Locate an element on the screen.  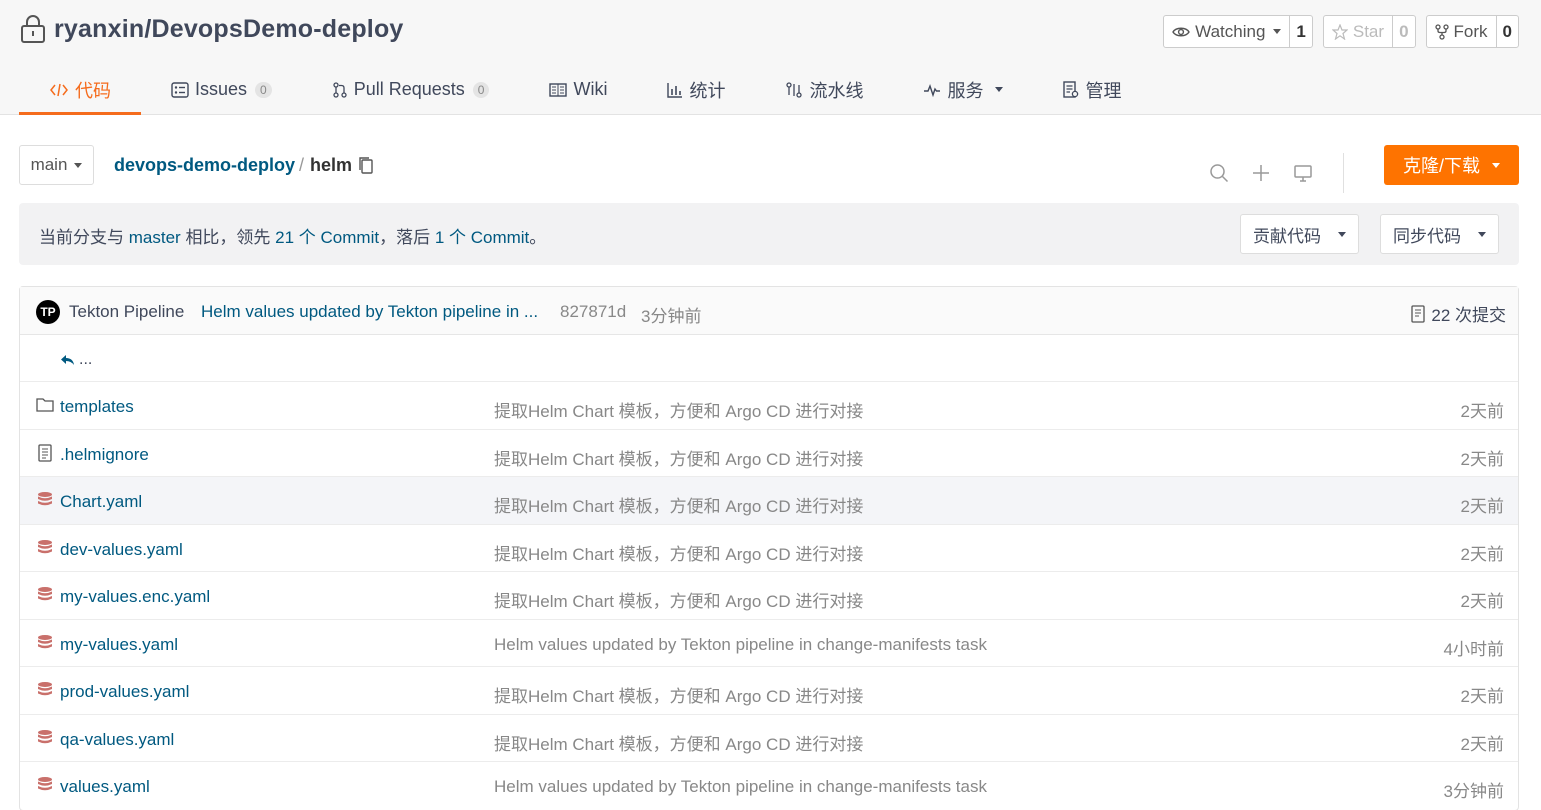
clone-download-button: 克隆/下载 is located at coordinates (1451, 165).